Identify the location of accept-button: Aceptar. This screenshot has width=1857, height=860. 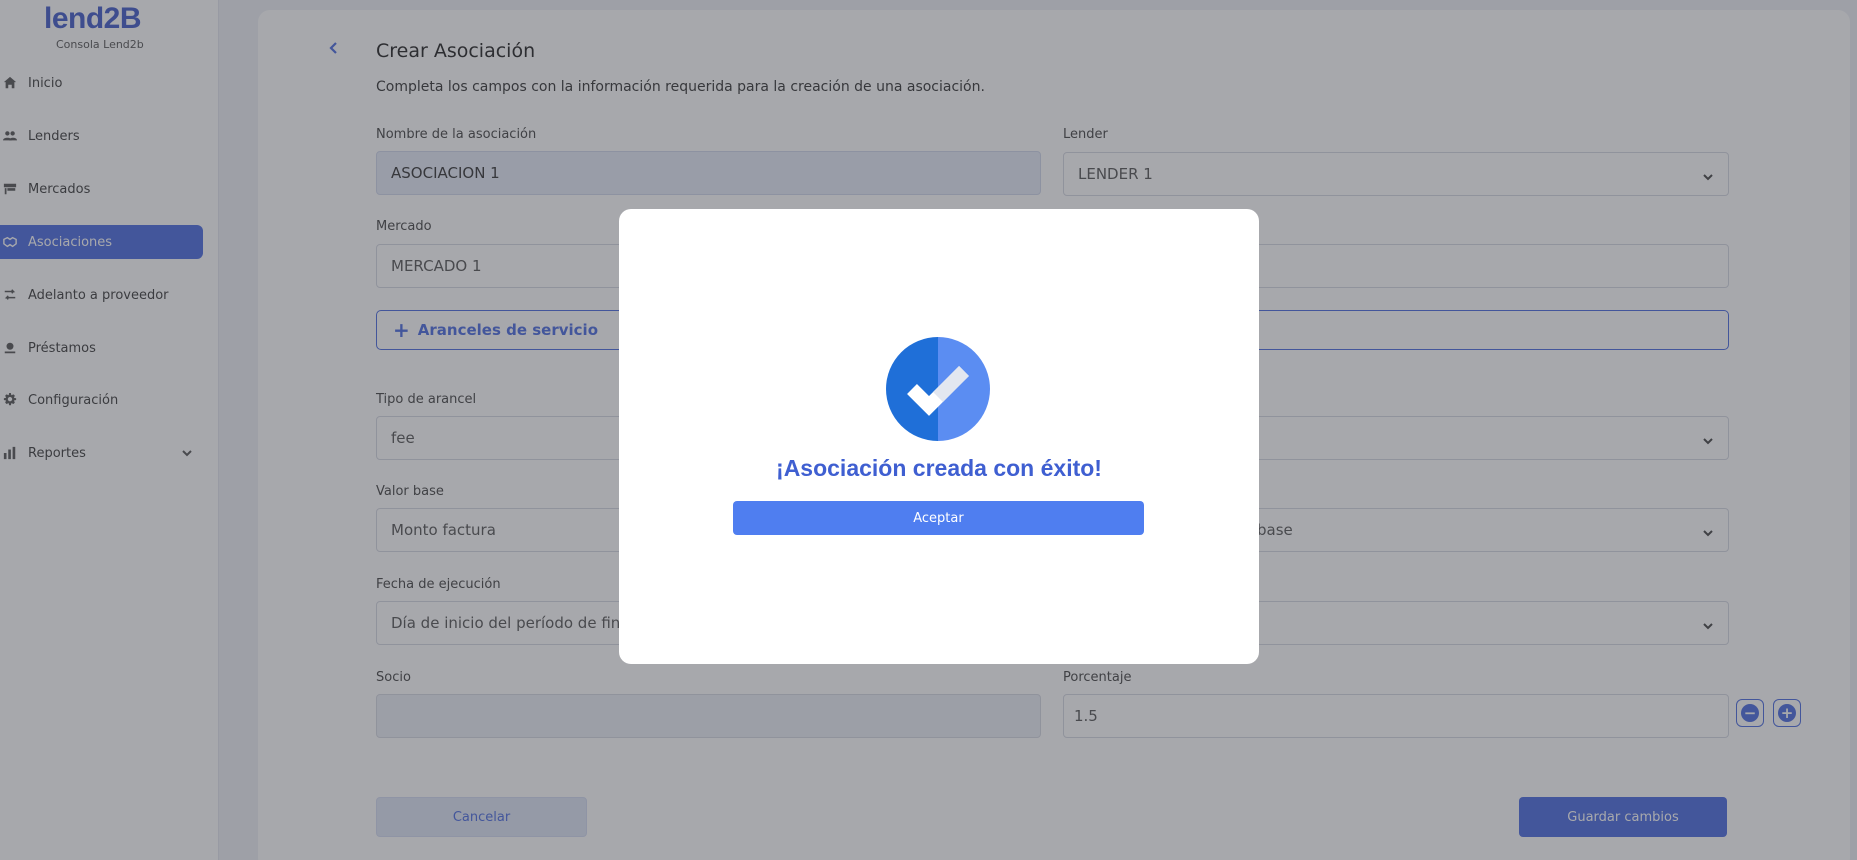
(938, 518).